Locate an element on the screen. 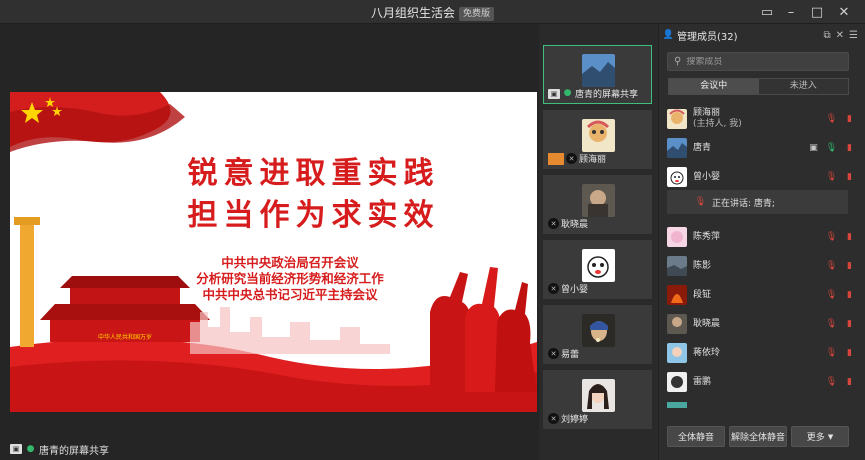 The width and height of the screenshot is (865, 460). mic-on-icon: 🎙 is located at coordinates (831, 148).